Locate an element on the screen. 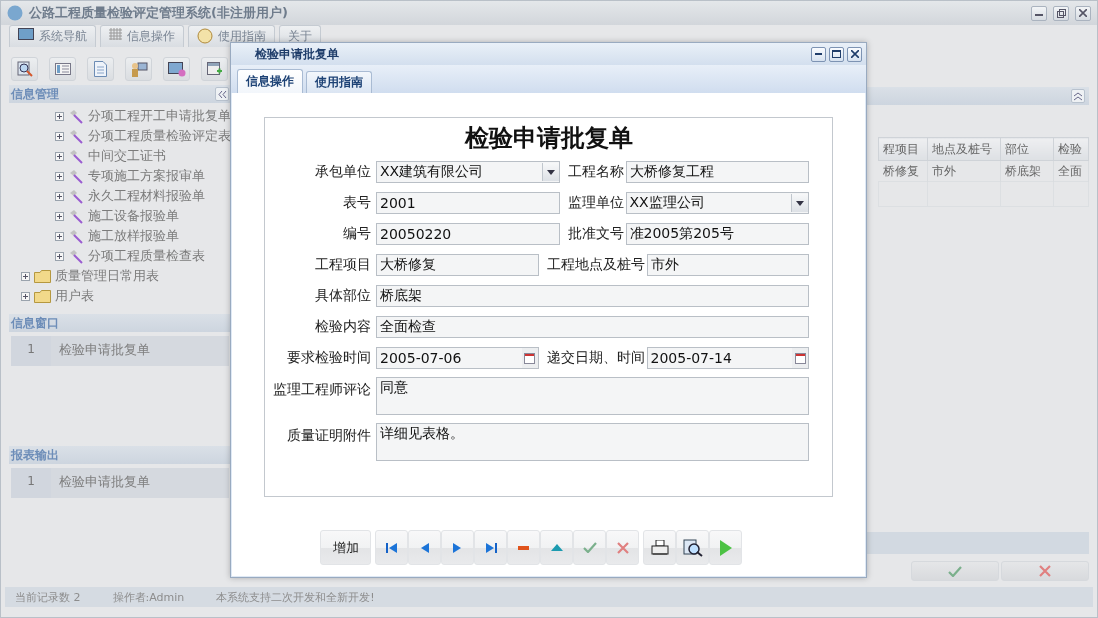 This screenshot has height=618, width=1098. field-label: 批准文号 is located at coordinates (595, 233).